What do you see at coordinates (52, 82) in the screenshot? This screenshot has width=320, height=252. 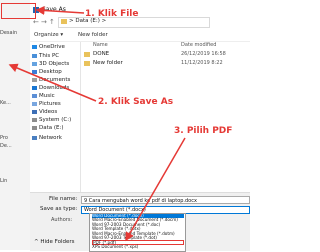 I see `arrow-to-save-as` at bounding box center [52, 82].